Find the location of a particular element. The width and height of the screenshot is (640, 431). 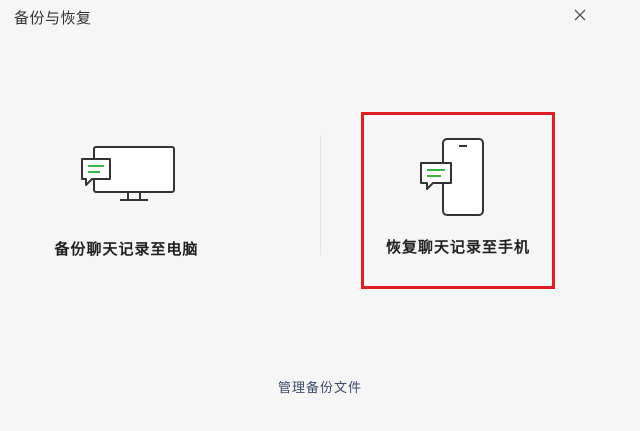

options-divider is located at coordinates (320, 195).